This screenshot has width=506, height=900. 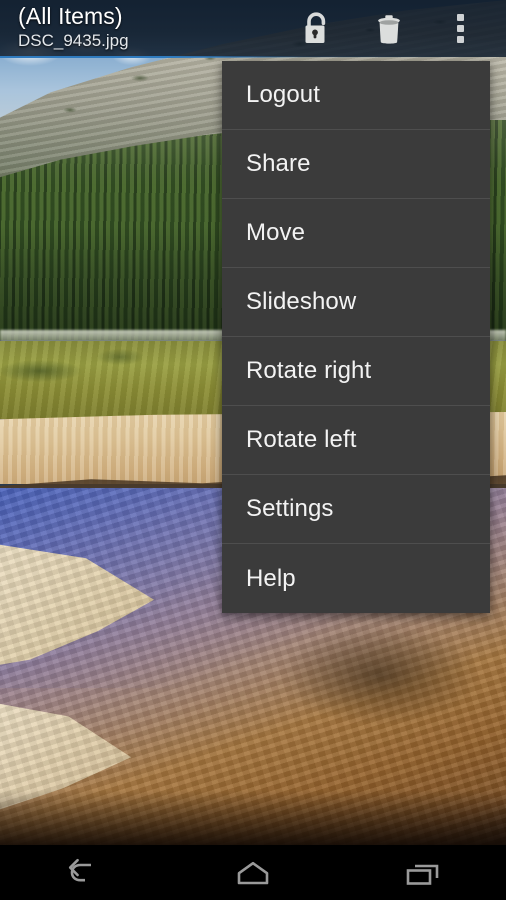 I want to click on lock-button, so click(x=315, y=28).